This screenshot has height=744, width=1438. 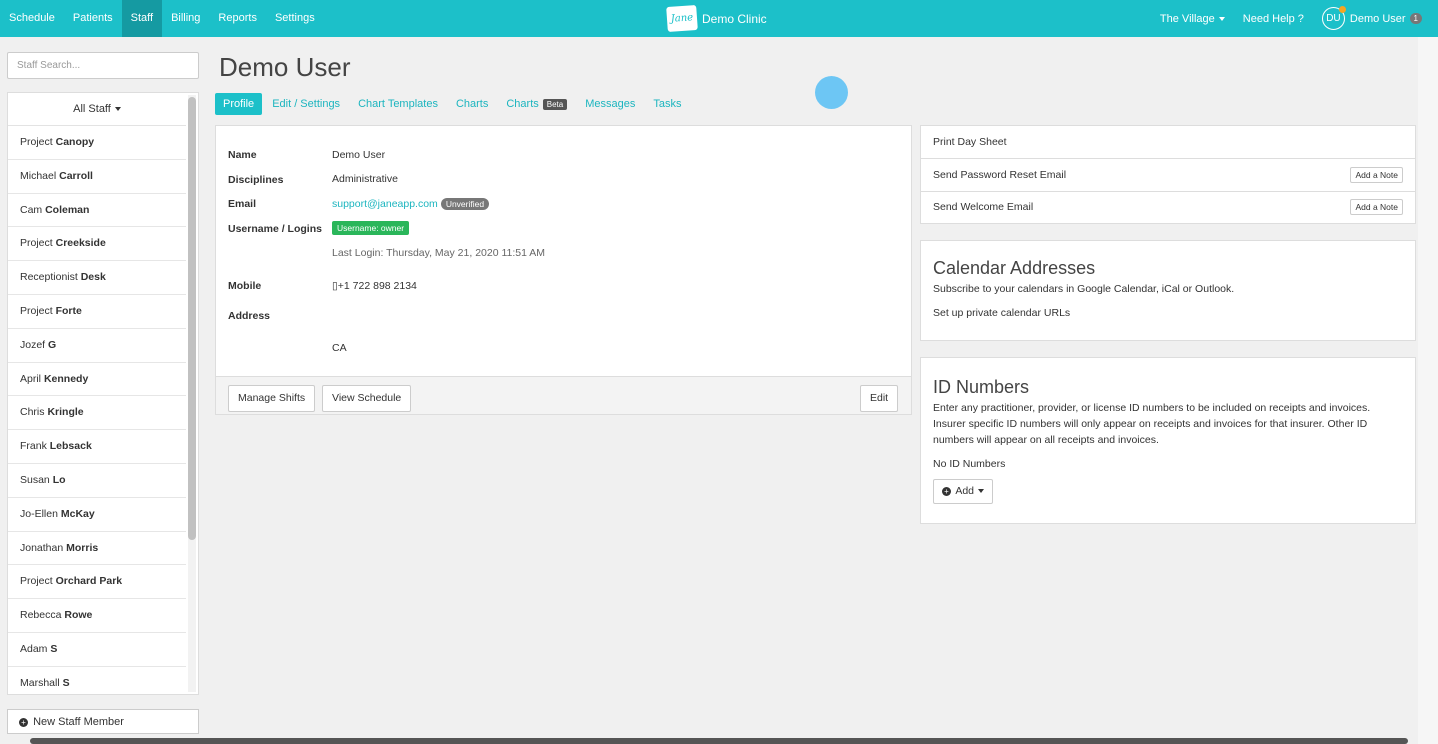 What do you see at coordinates (983, 207) in the screenshot?
I see `action-label: Send Welcome Email` at bounding box center [983, 207].